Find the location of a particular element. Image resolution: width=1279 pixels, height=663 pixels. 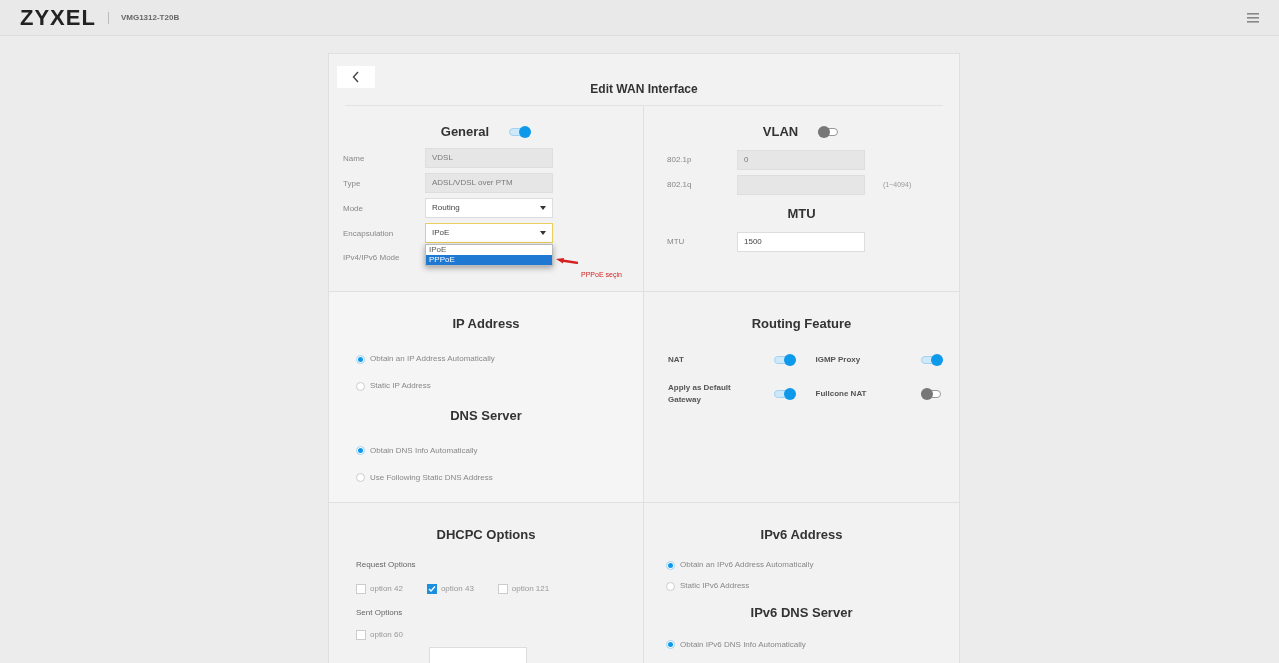

section-heading: IPv6 DNS Server is located at coordinates (801, 612).